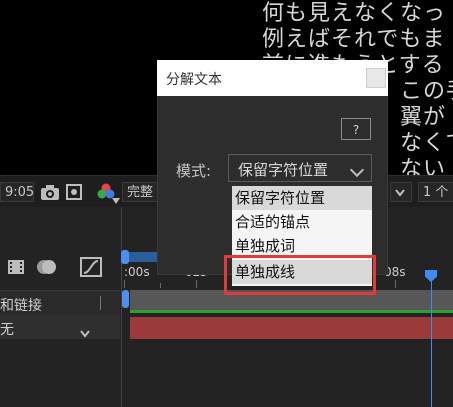 The width and height of the screenshot is (453, 407). I want to click on camera-icon, so click(50, 194).